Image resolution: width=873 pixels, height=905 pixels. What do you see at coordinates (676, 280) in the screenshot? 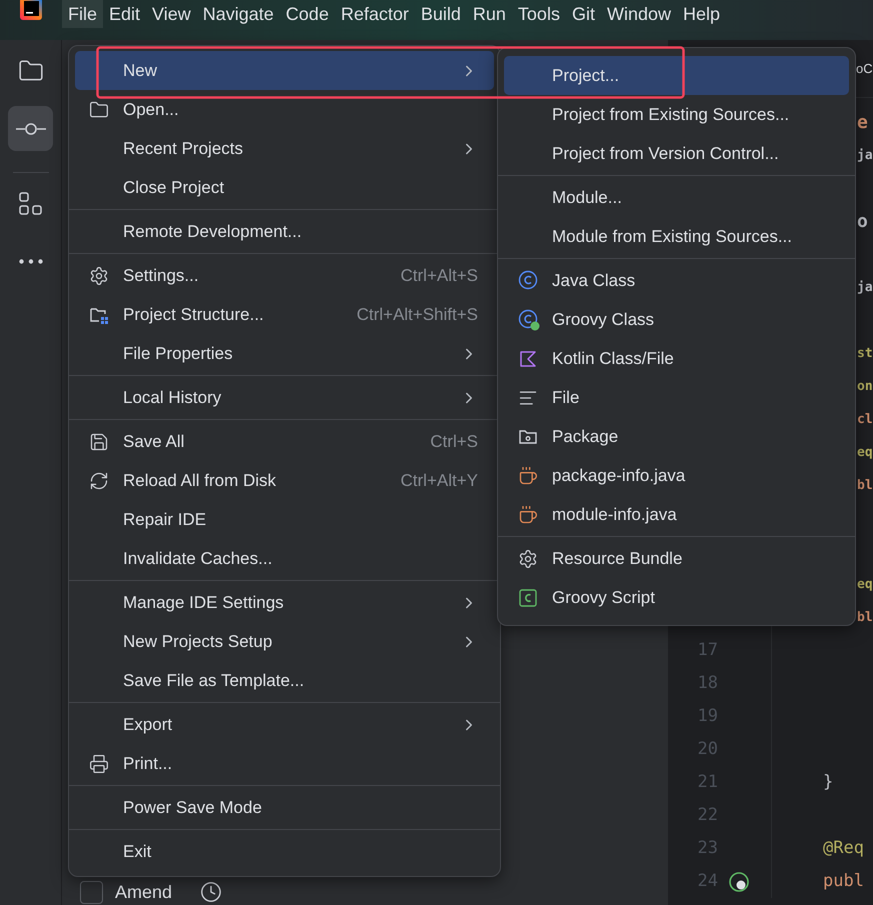
I see `menu-item: Java Class` at bounding box center [676, 280].